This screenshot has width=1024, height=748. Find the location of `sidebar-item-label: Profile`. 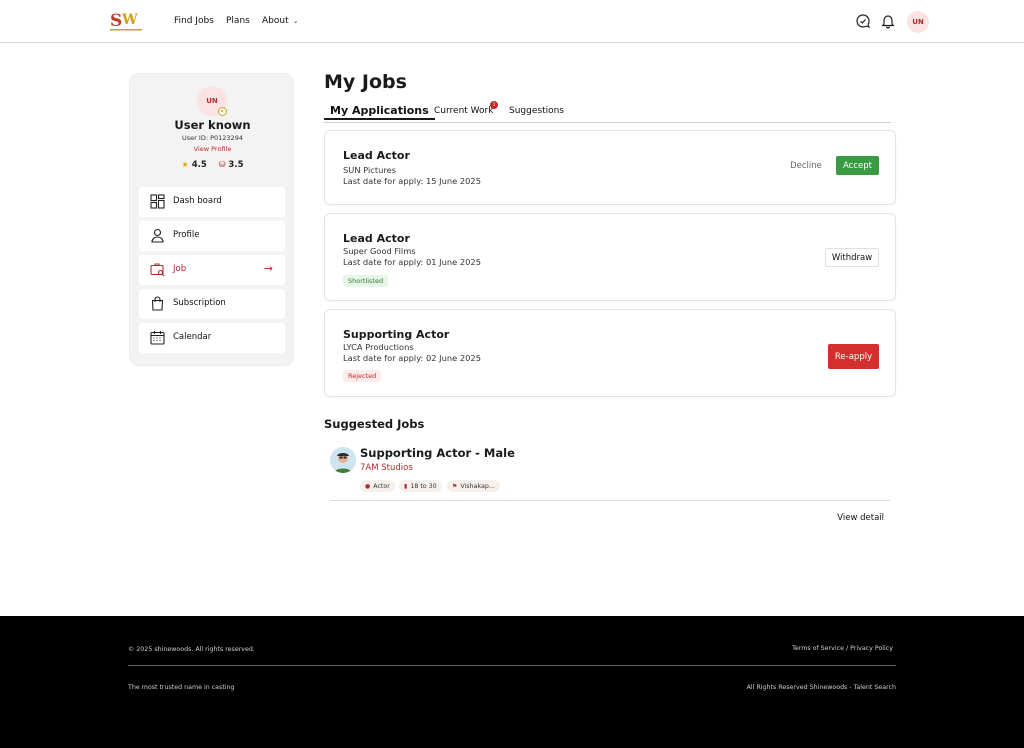

sidebar-item-label: Profile is located at coordinates (186, 235).